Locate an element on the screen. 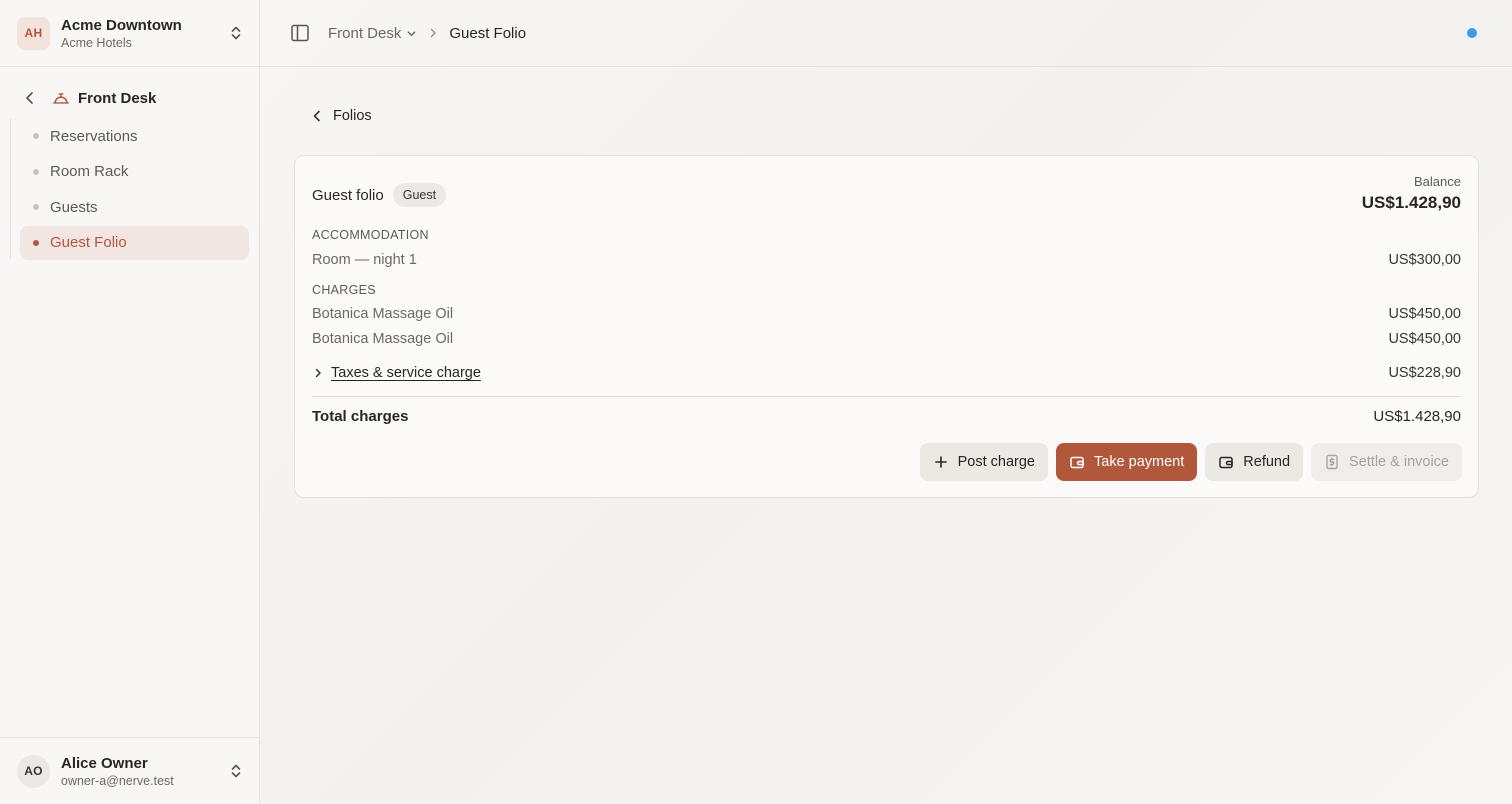  back-to-folios-link: Folios is located at coordinates (341, 116).